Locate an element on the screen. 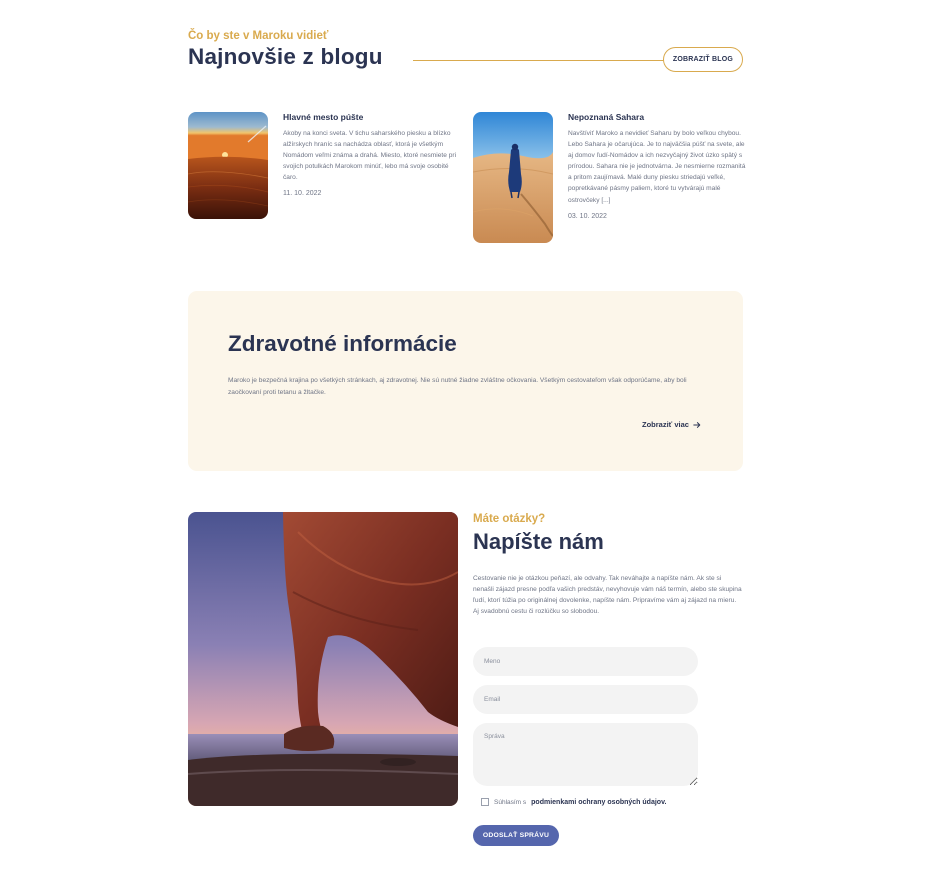 The height and width of the screenshot is (871, 950). blog-title: Najnovšie z blogu is located at coordinates (285, 56).